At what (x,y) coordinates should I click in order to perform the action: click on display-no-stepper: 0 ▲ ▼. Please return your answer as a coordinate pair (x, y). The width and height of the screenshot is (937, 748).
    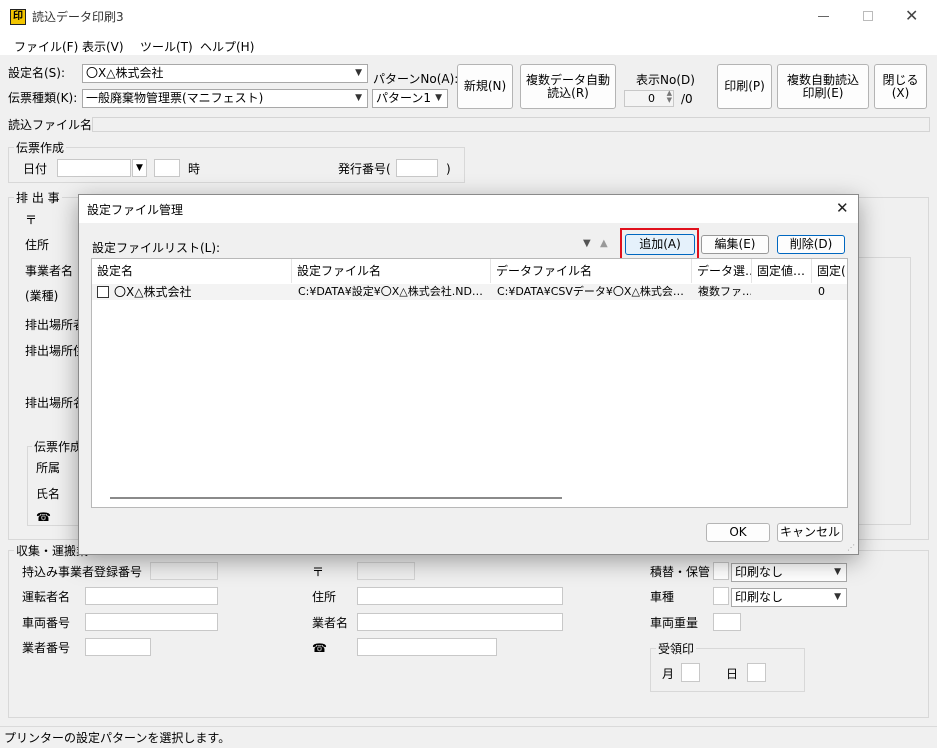
    Looking at the image, I should click on (649, 98).